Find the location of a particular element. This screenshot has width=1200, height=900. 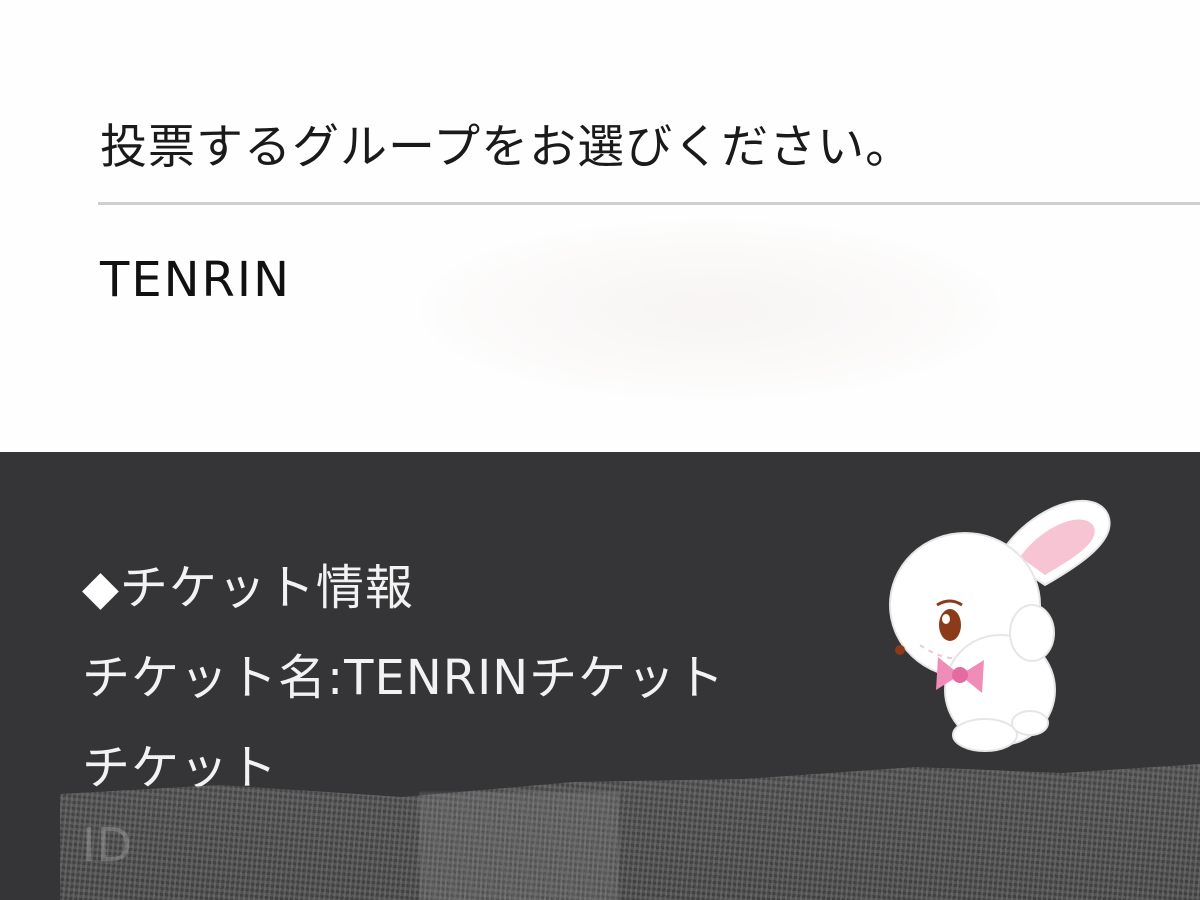

ticket-name-line: チケット名:TENRINチケット is located at coordinates (404, 678).